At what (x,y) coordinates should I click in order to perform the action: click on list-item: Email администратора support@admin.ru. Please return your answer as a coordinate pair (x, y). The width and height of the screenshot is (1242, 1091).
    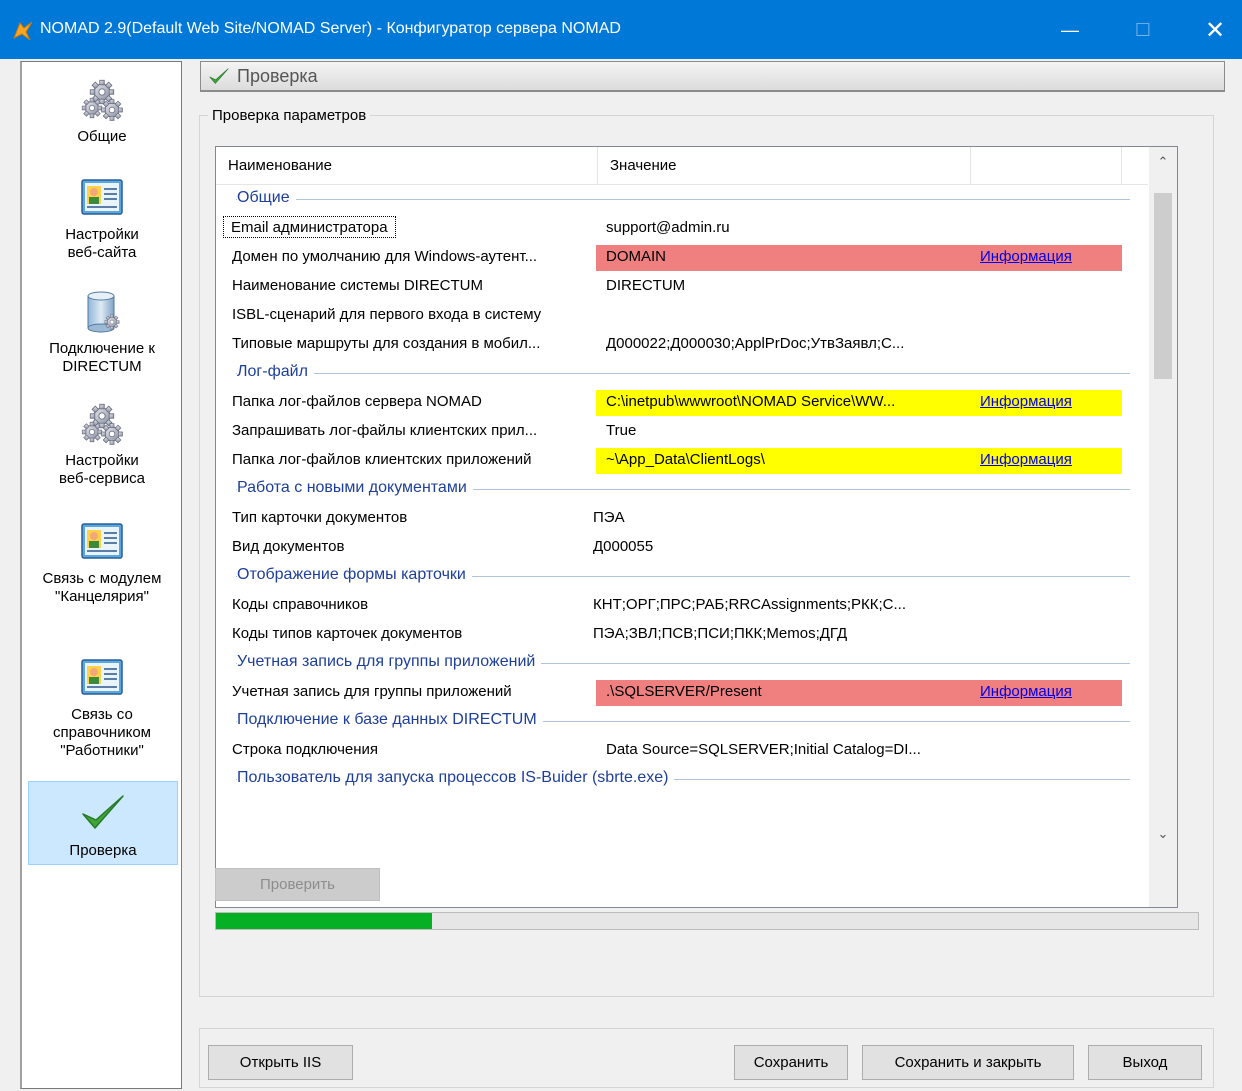
    Looking at the image, I should click on (682, 228).